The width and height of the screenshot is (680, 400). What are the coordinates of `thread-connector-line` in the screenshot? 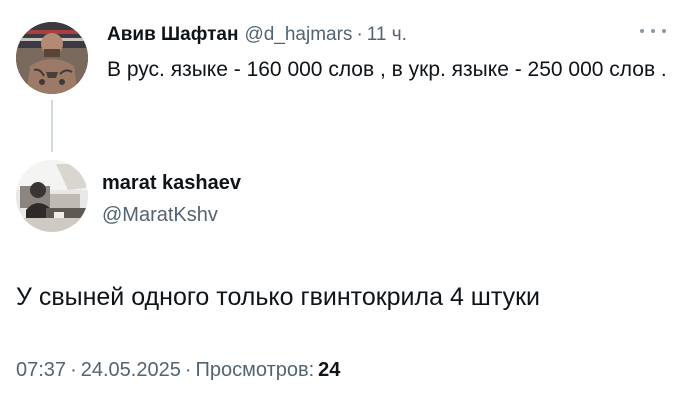 It's located at (52, 126).